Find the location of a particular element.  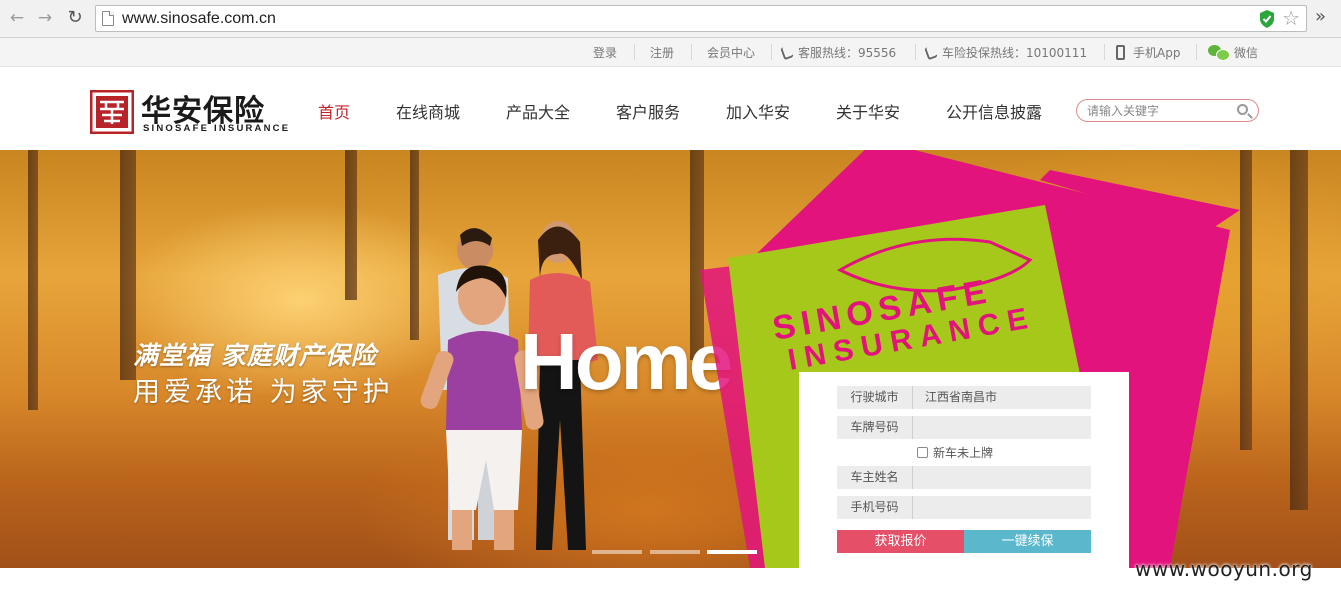

slider-indicators is located at coordinates (675, 552).